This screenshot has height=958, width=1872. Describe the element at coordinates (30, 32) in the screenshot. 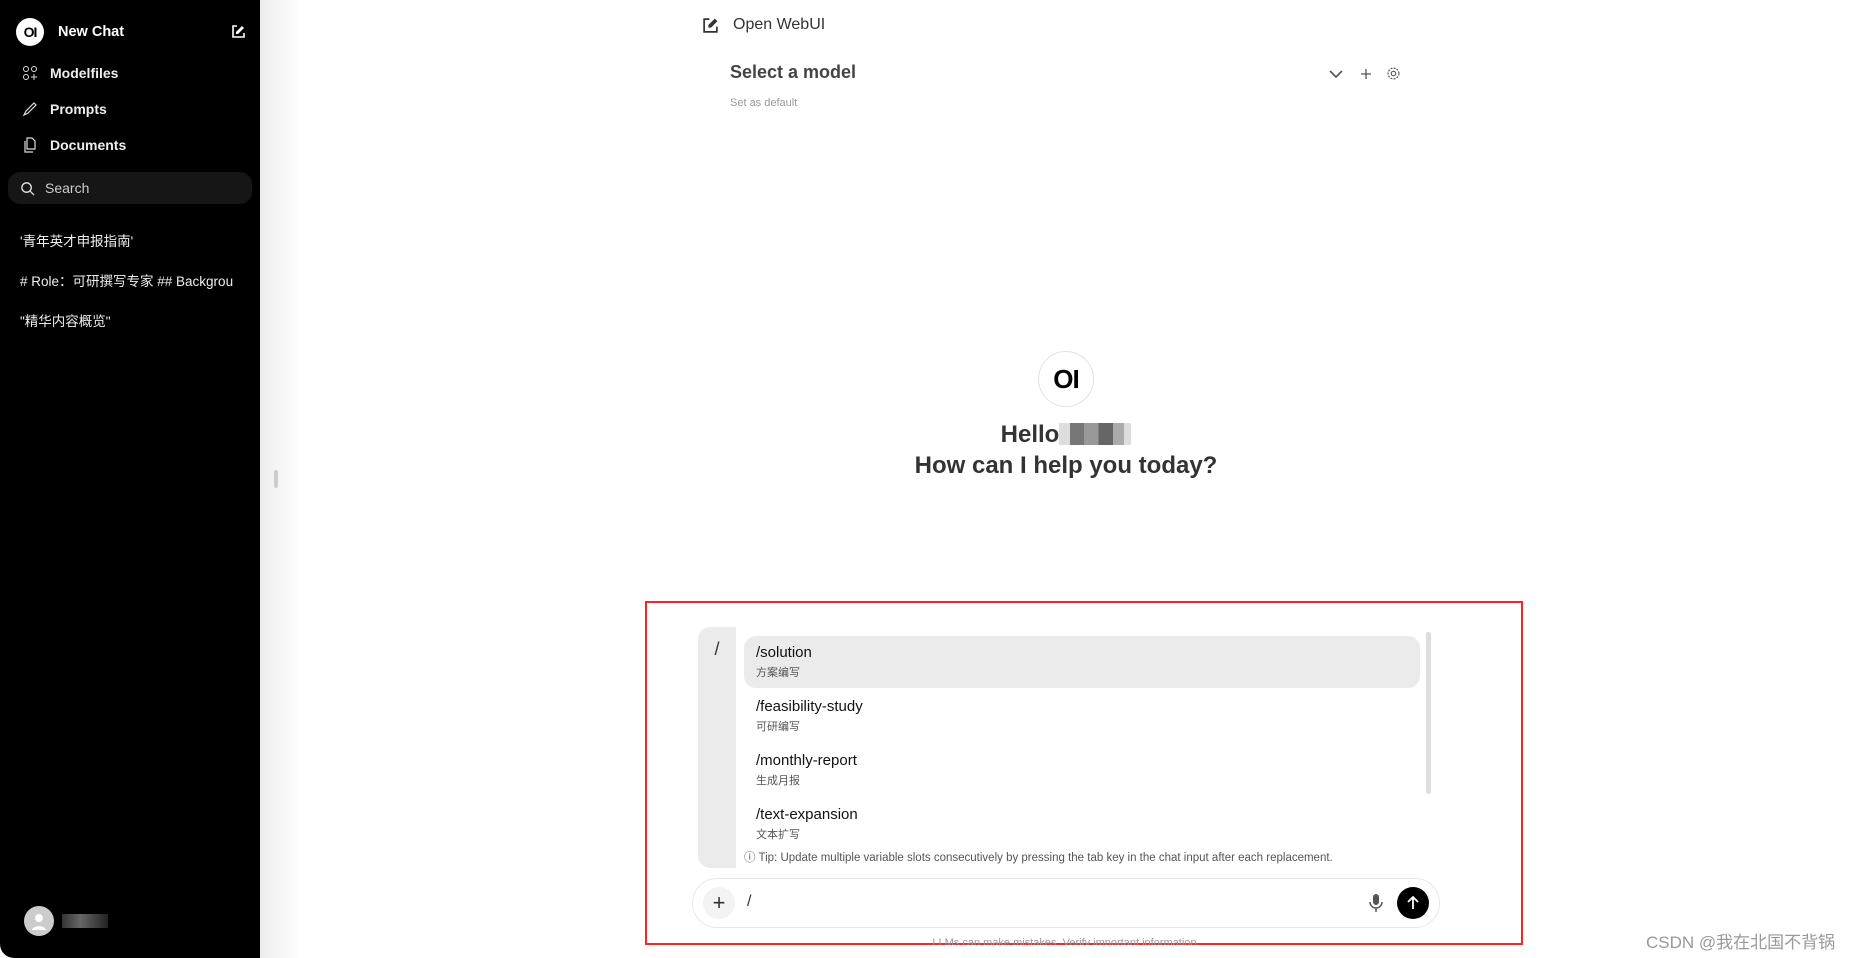

I see `logo: OI` at that location.